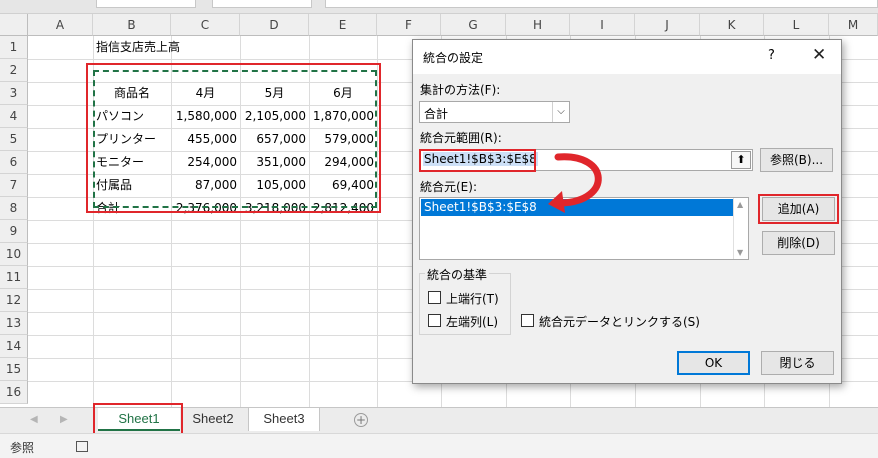 This screenshot has width=878, height=458. I want to click on red-curved-arrow-icon, so click(575, 183).